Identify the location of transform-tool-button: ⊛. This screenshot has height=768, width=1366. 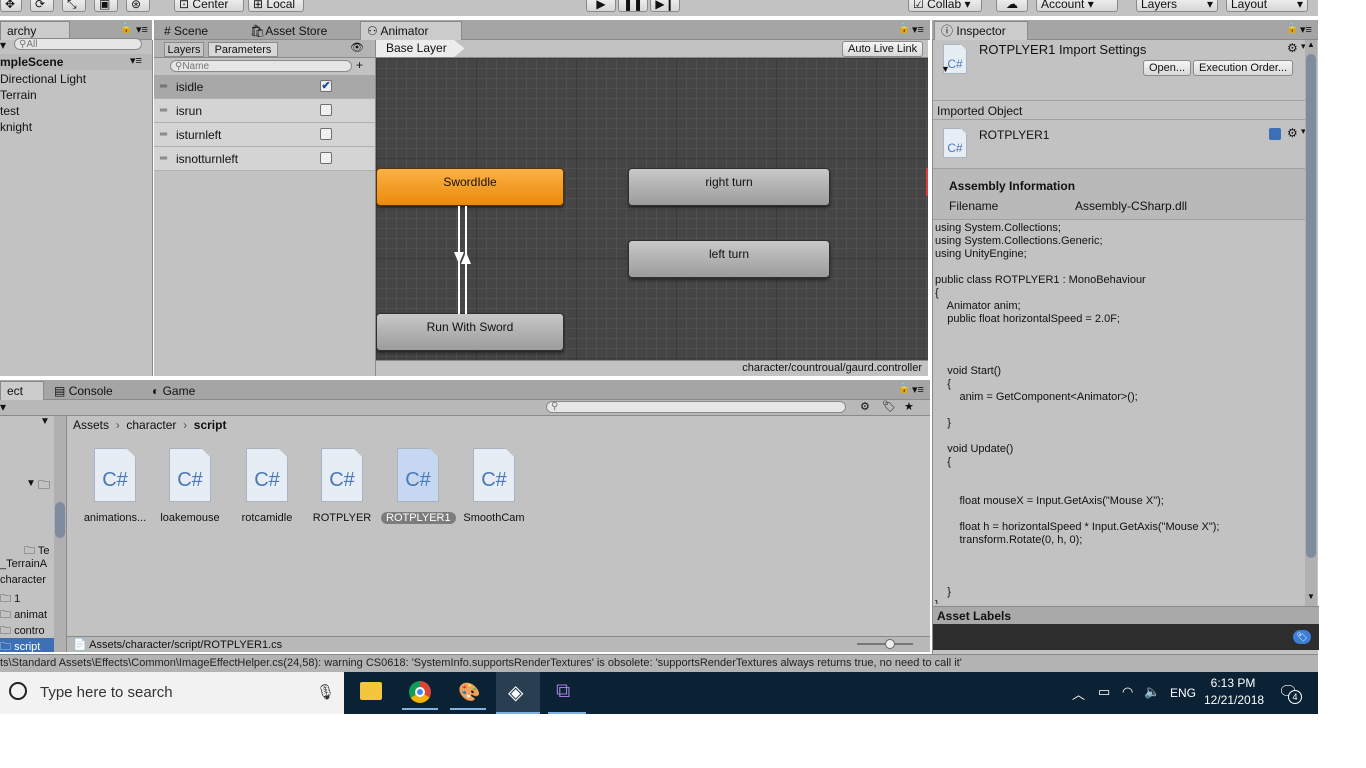
(138, 6).